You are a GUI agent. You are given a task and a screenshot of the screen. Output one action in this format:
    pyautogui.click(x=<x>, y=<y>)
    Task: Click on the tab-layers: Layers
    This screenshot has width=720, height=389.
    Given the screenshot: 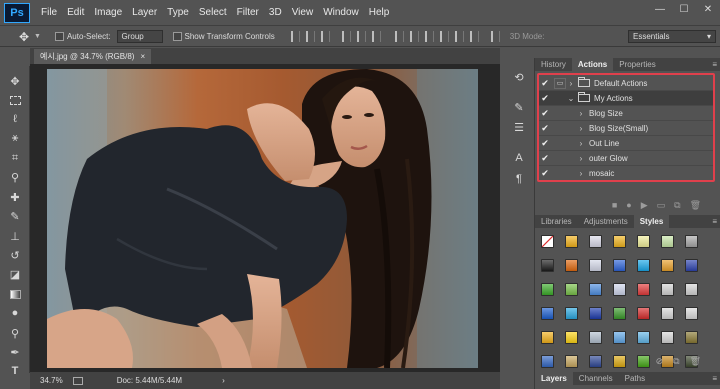 What is the action you would take?
    pyautogui.click(x=554, y=378)
    